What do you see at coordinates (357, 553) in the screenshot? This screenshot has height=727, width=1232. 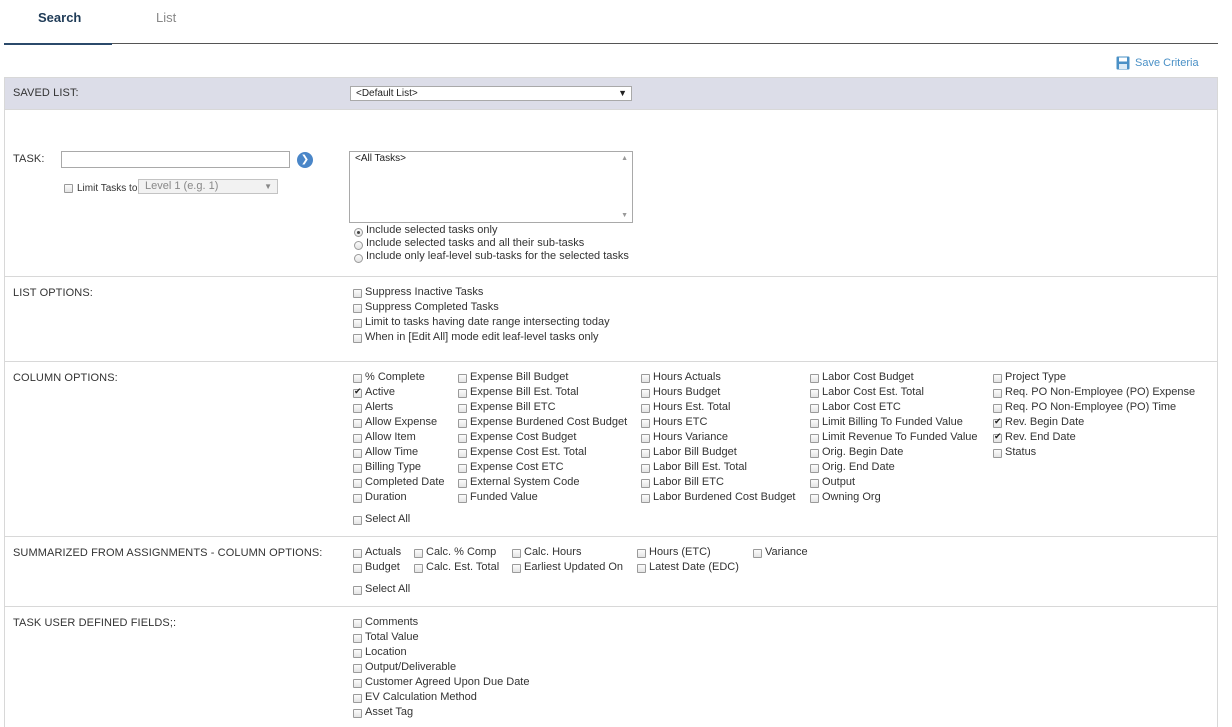 I see `actuals-checkbox` at bounding box center [357, 553].